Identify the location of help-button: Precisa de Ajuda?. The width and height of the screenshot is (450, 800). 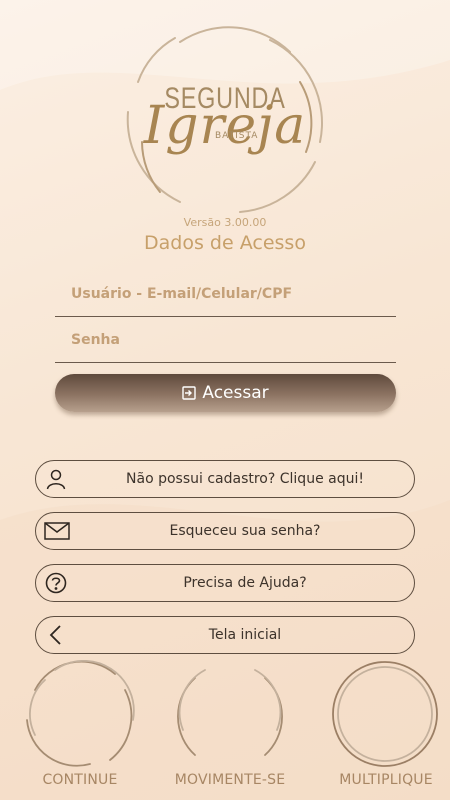
(225, 583).